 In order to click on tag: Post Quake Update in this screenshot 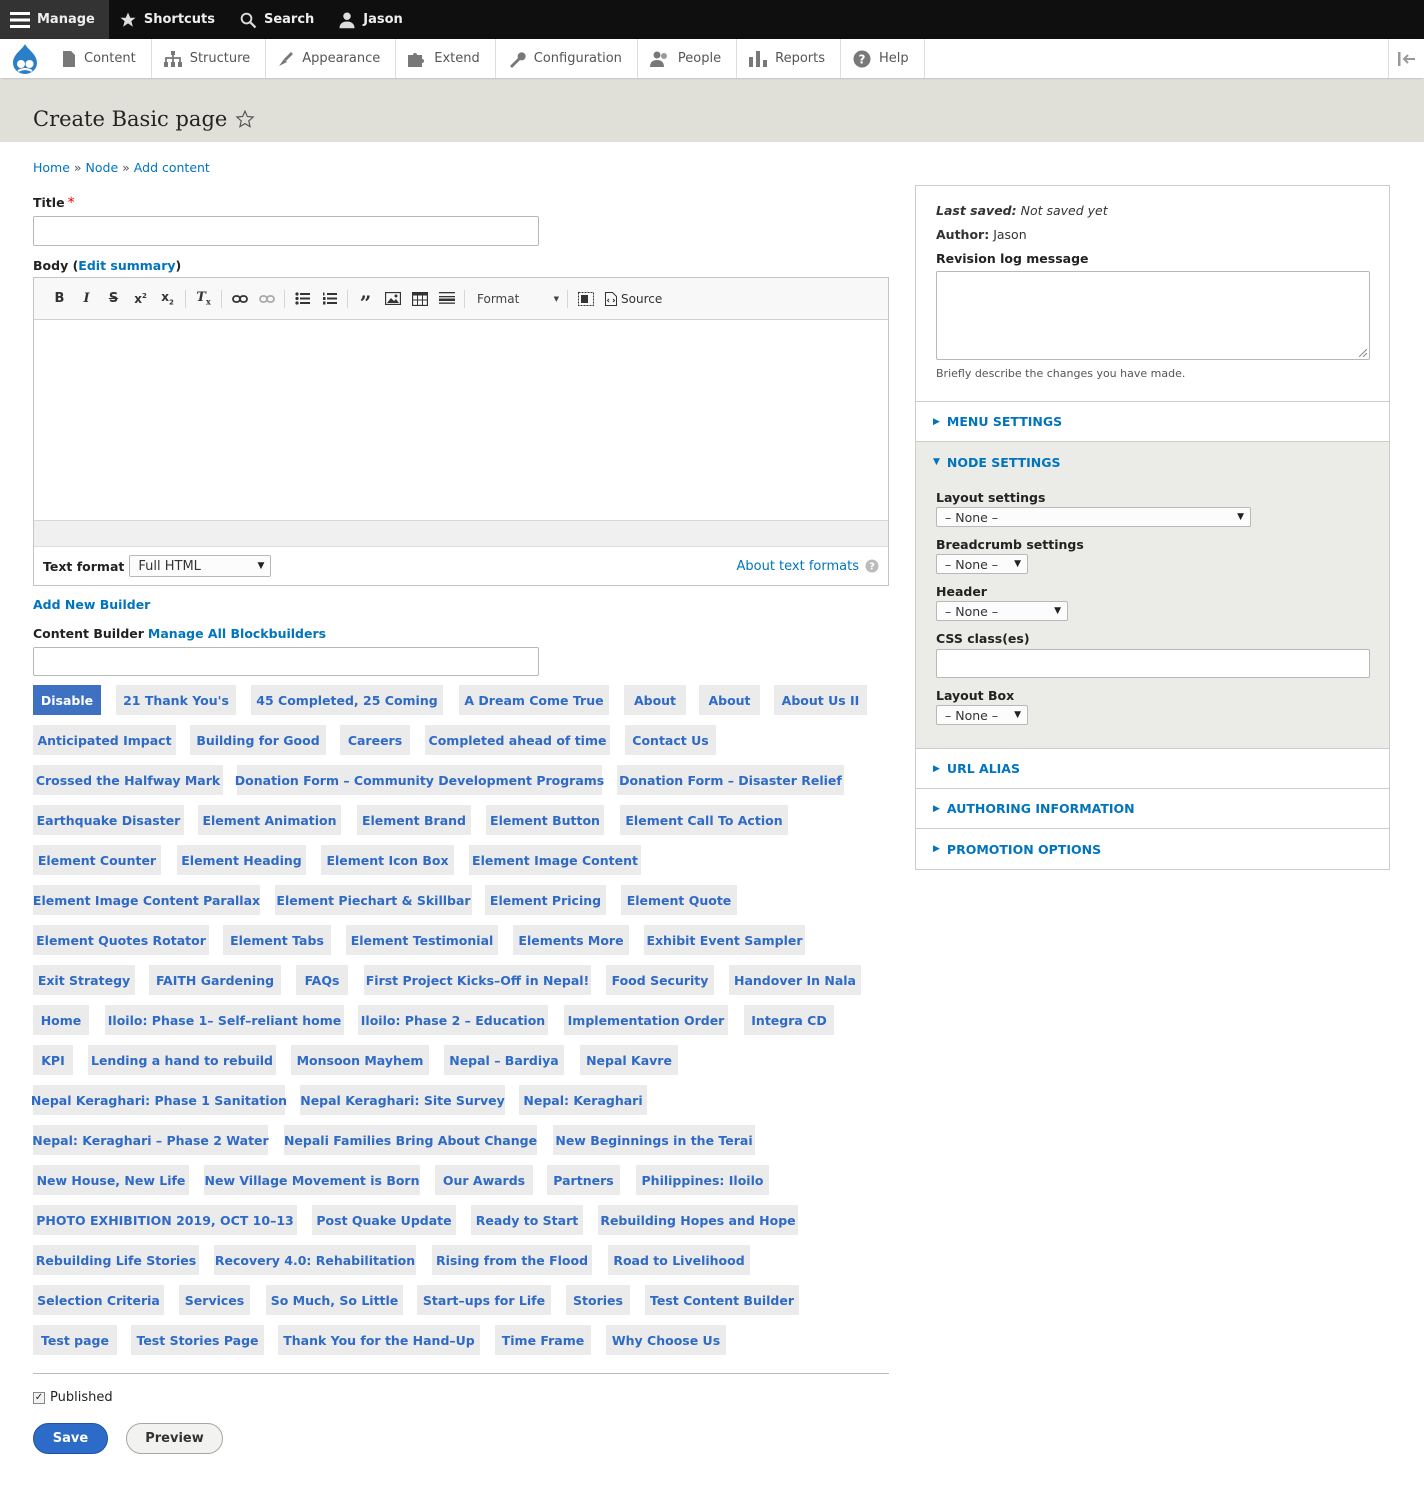, I will do `click(384, 1220)`.